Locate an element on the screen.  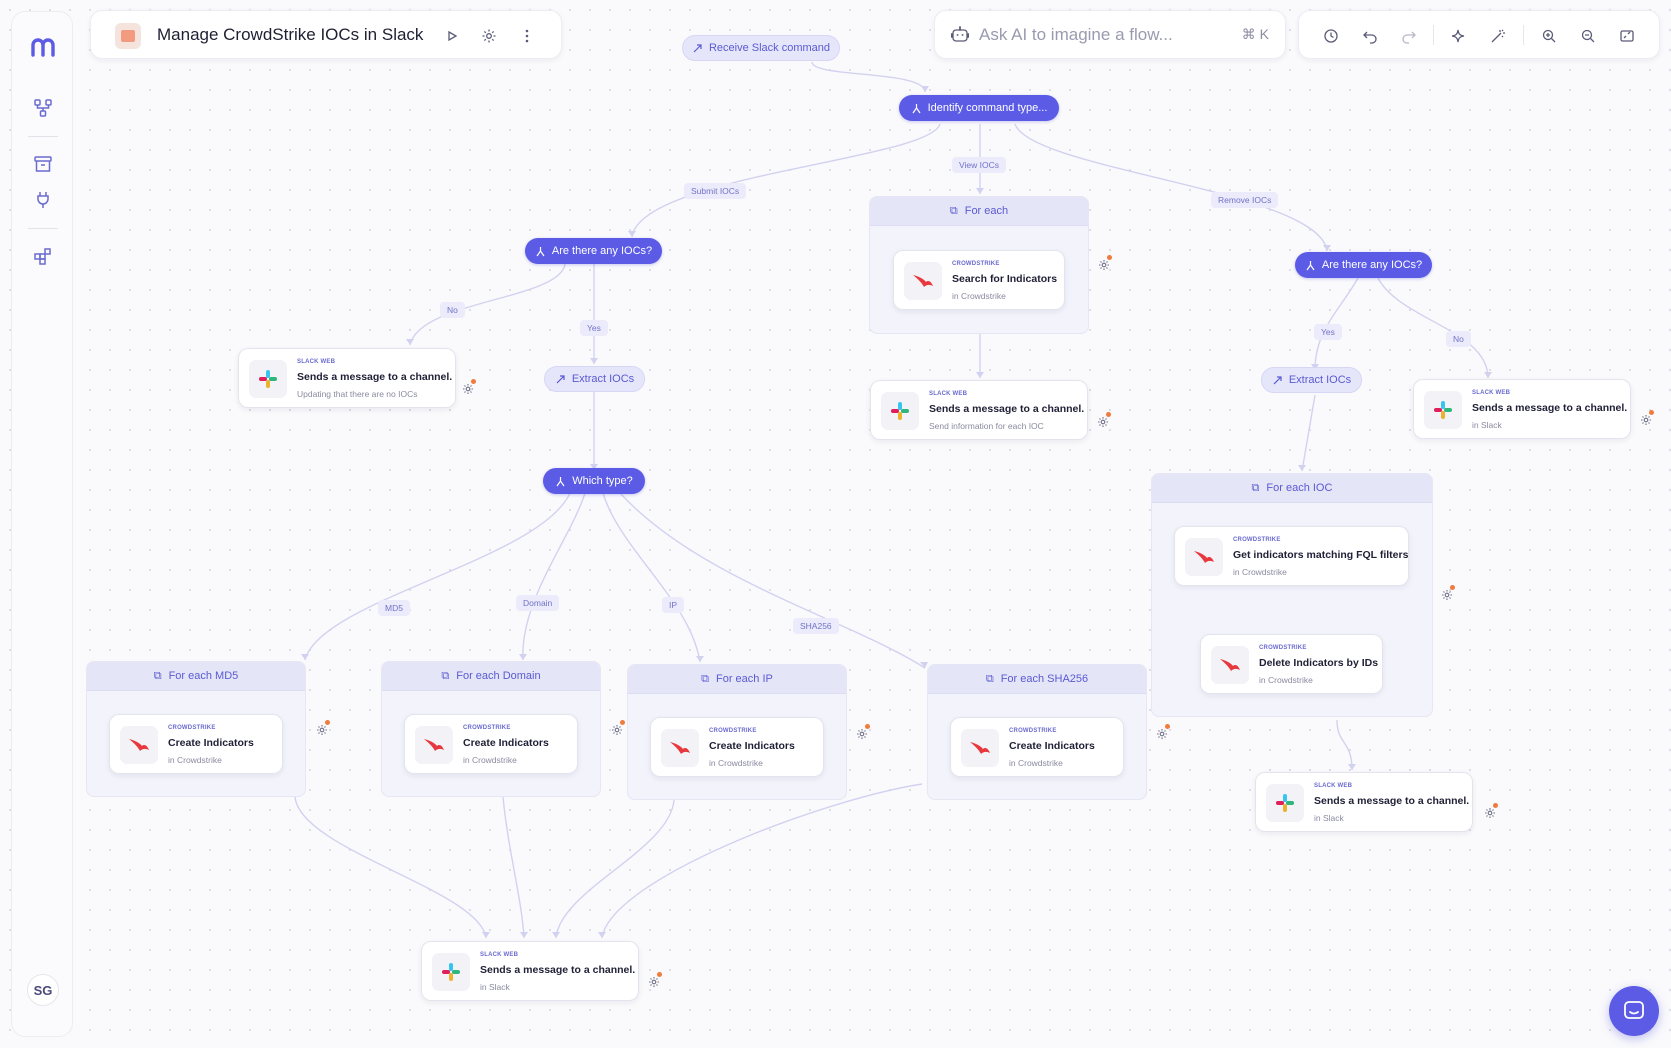
fit-view-icon is located at coordinates (1627, 36).